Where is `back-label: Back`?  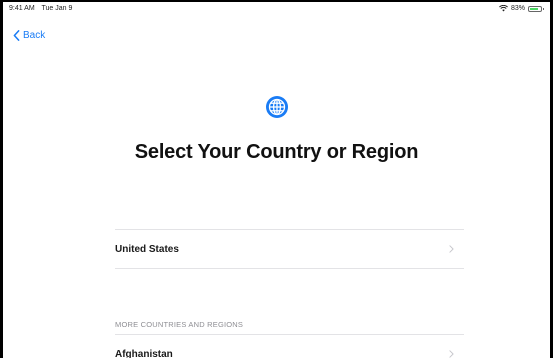 back-label: Back is located at coordinates (34, 35).